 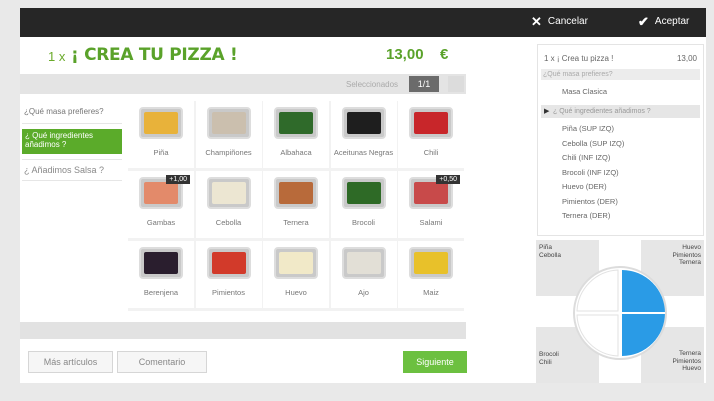 I want to click on summary-ingredient: Brocoli (INF IZQ), so click(x=590, y=172).